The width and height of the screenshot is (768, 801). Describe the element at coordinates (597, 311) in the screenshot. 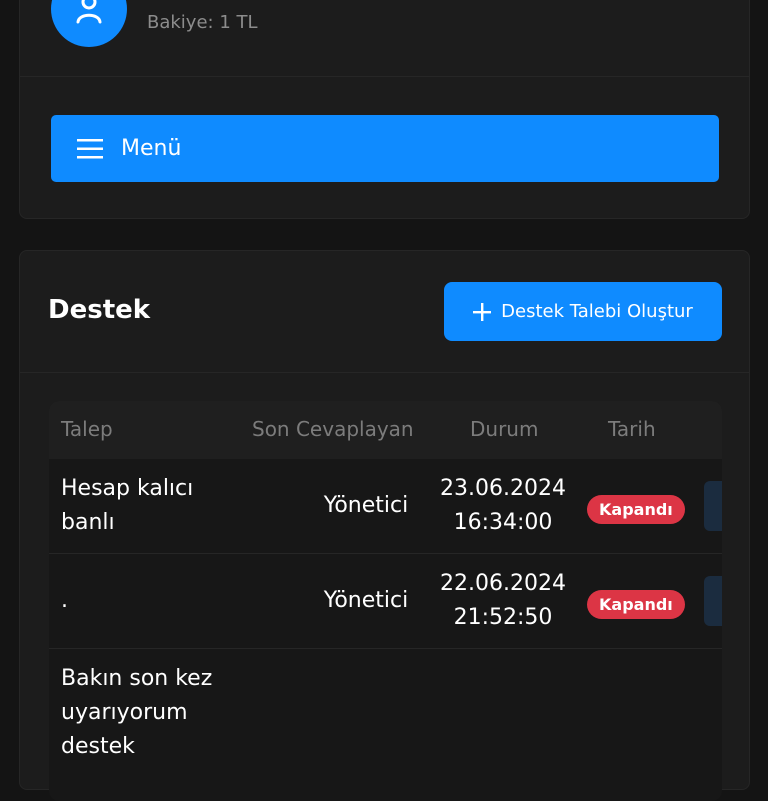

I see `create-ticket-label: Destek Talebi Oluştur` at that location.